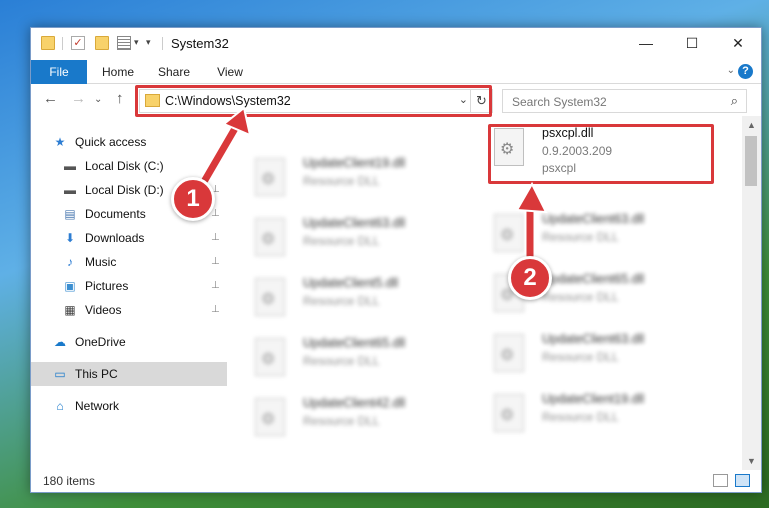  I want to click on sidebar-item-music: ♪ Music ⊥, so click(129, 262).